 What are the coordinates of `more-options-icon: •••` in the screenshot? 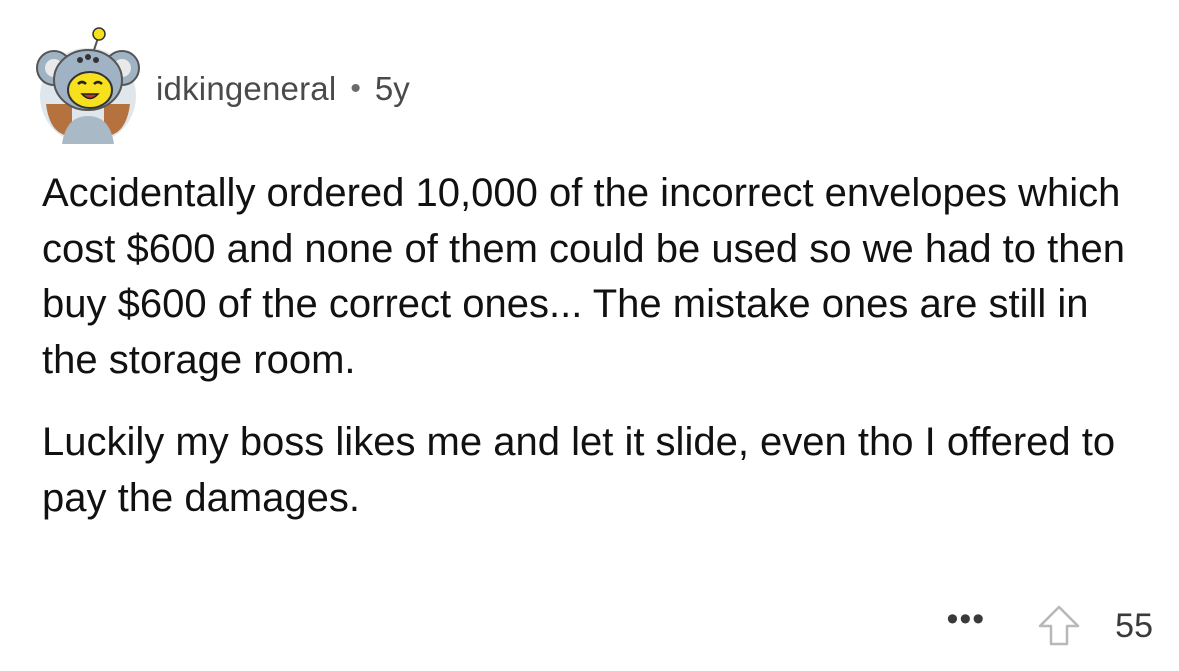 It's located at (965, 619).